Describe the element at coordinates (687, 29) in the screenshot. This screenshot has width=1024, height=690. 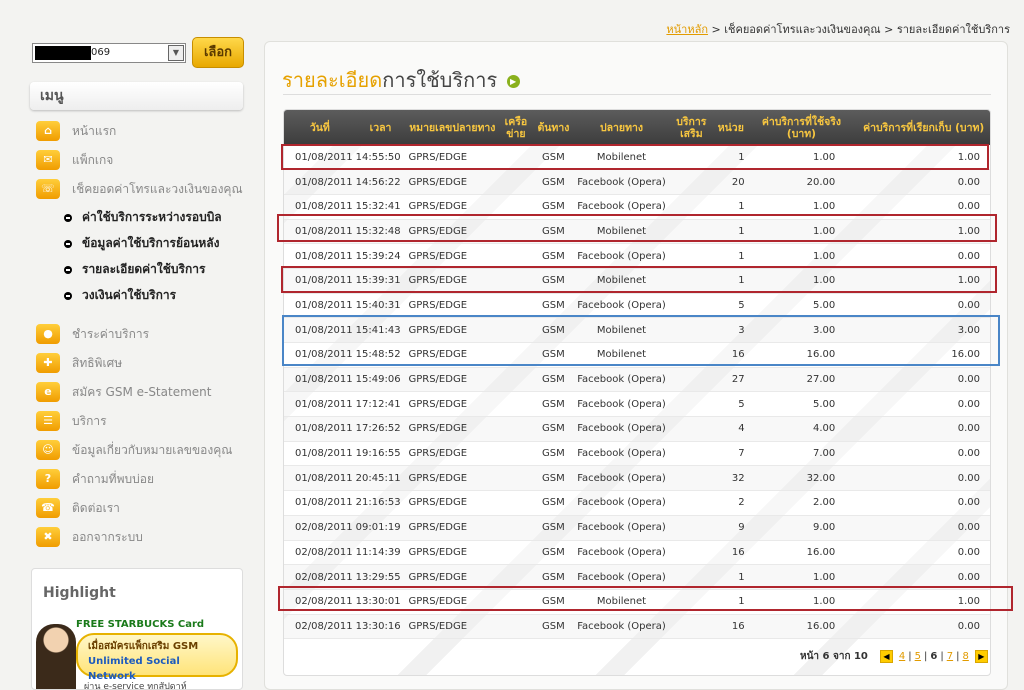
I see `breadcrumb-home-link: หน้าหลัก` at that location.